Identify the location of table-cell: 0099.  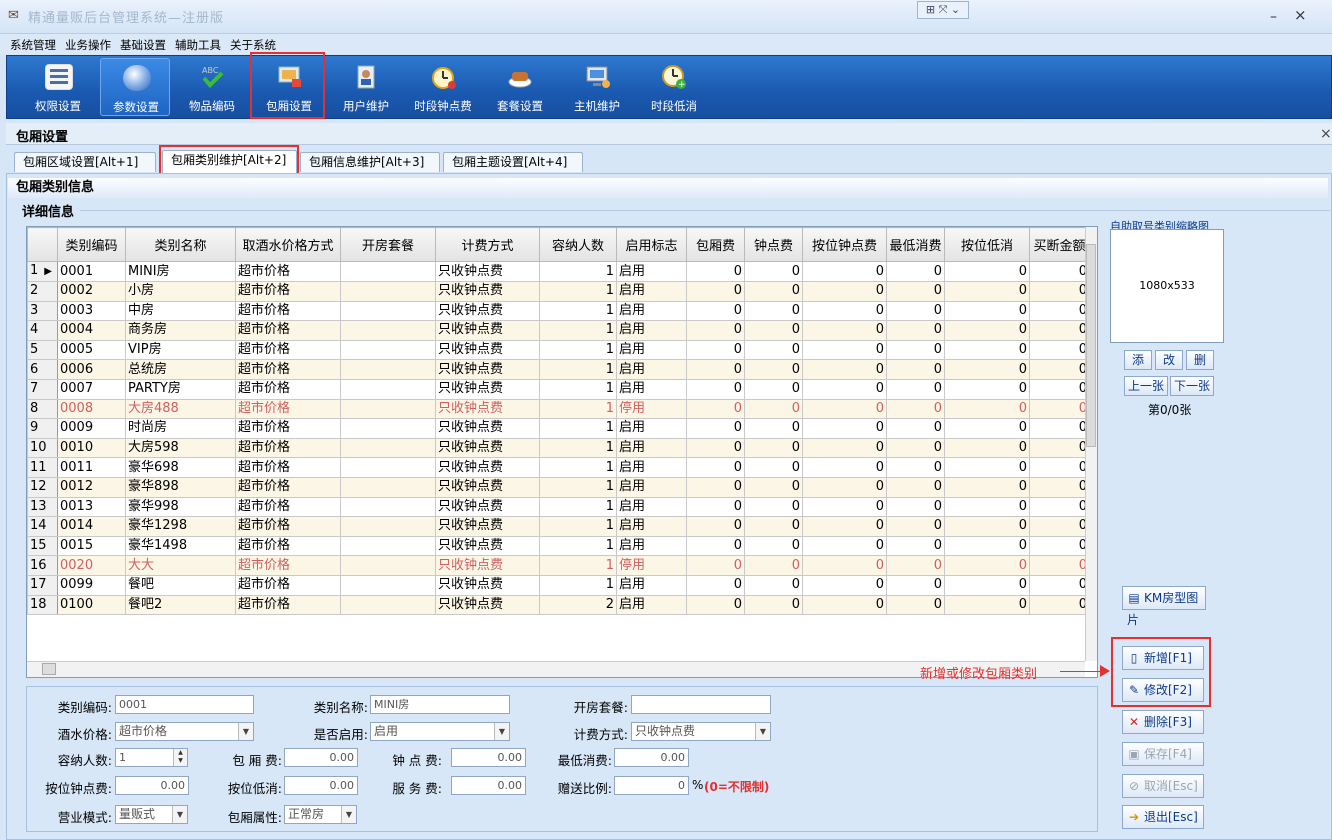
(91, 585).